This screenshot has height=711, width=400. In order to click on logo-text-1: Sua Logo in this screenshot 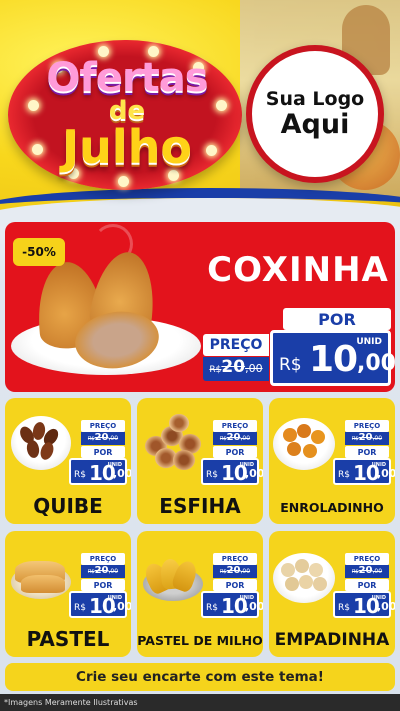, I will do `click(315, 99)`.